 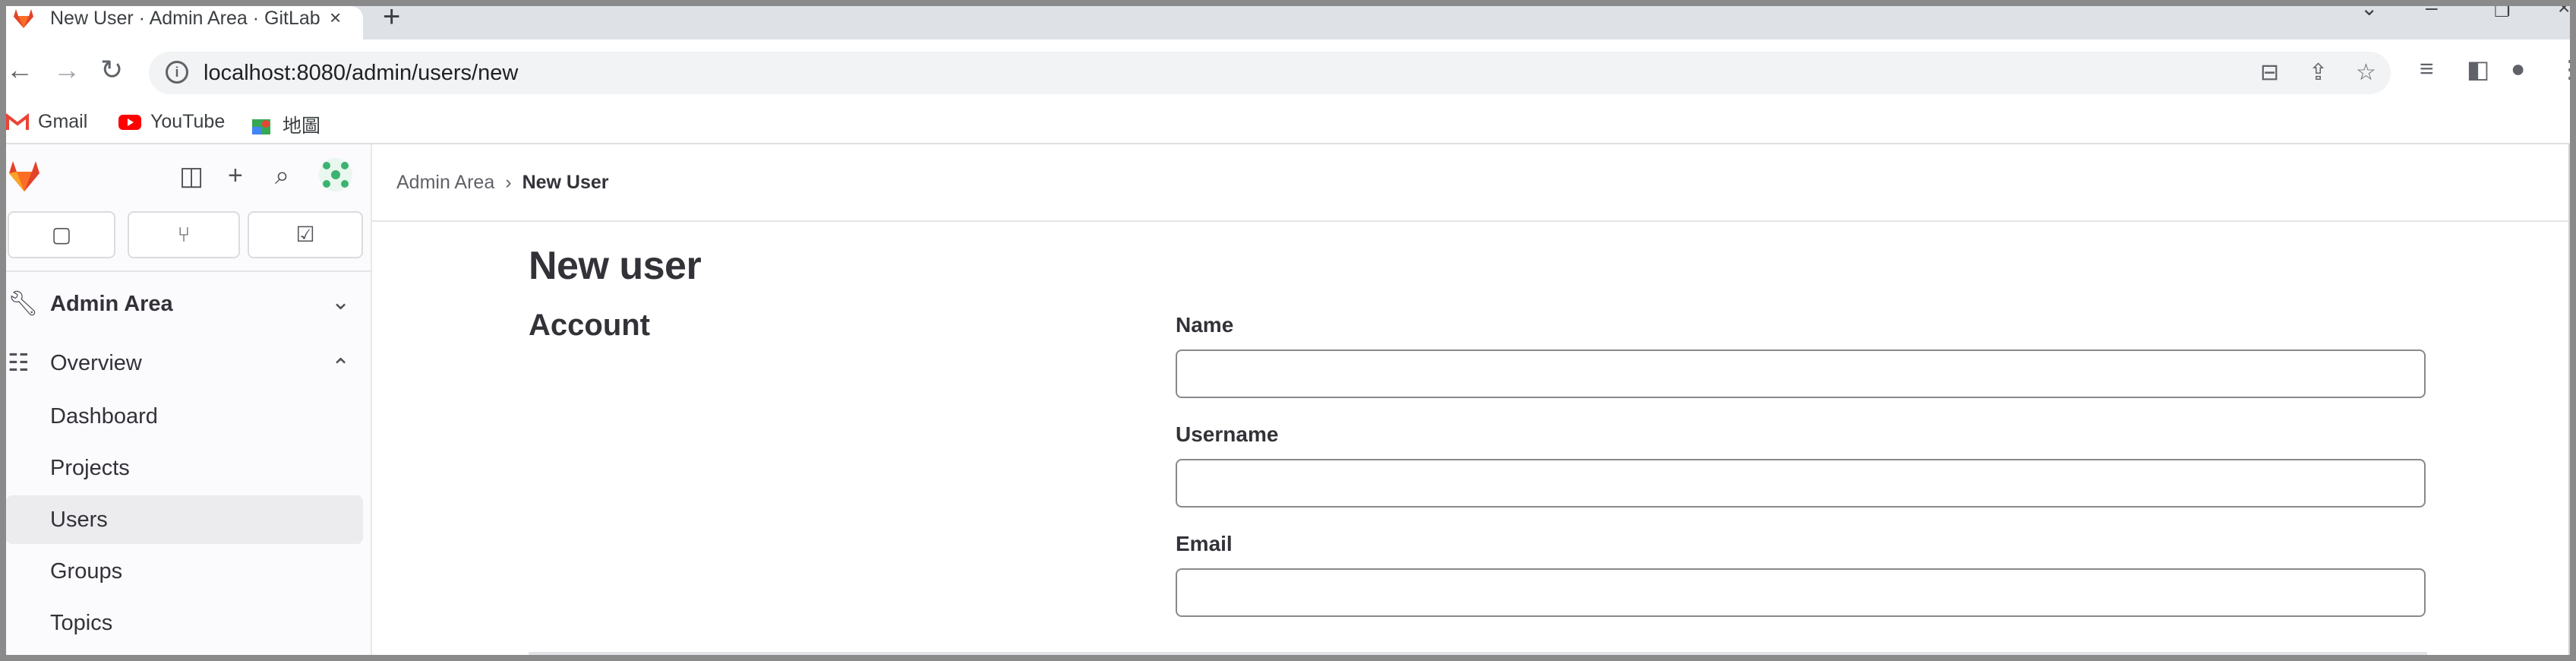 I want to click on section-divider, so click(x=1478, y=653).